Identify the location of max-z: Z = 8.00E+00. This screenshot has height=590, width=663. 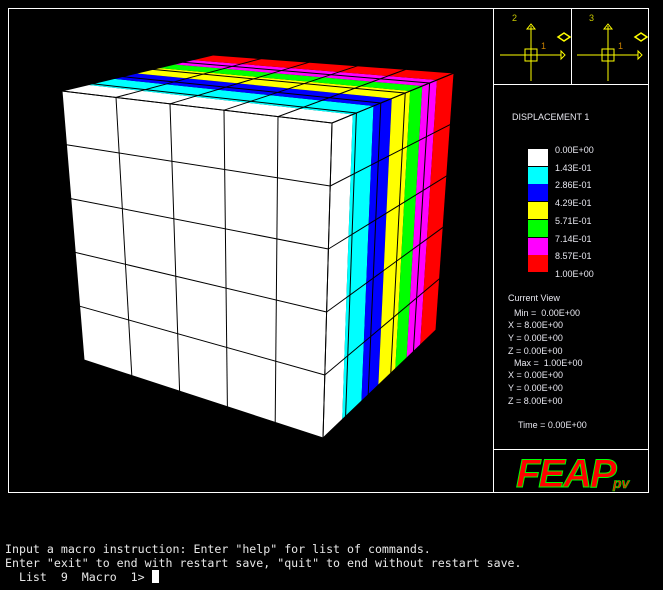
(535, 401).